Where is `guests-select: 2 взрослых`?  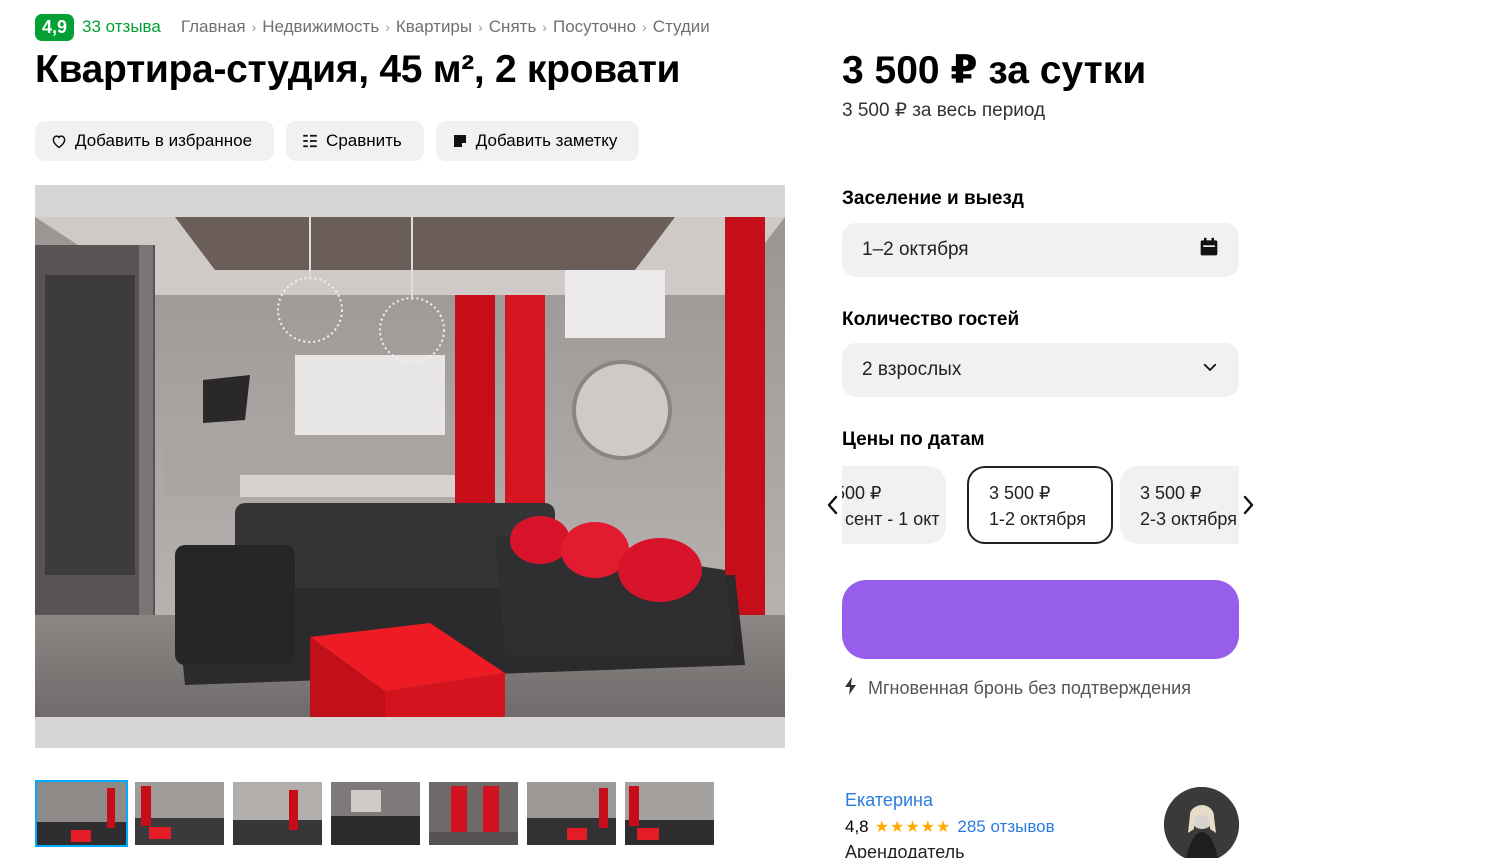 guests-select: 2 взрослых is located at coordinates (1040, 370).